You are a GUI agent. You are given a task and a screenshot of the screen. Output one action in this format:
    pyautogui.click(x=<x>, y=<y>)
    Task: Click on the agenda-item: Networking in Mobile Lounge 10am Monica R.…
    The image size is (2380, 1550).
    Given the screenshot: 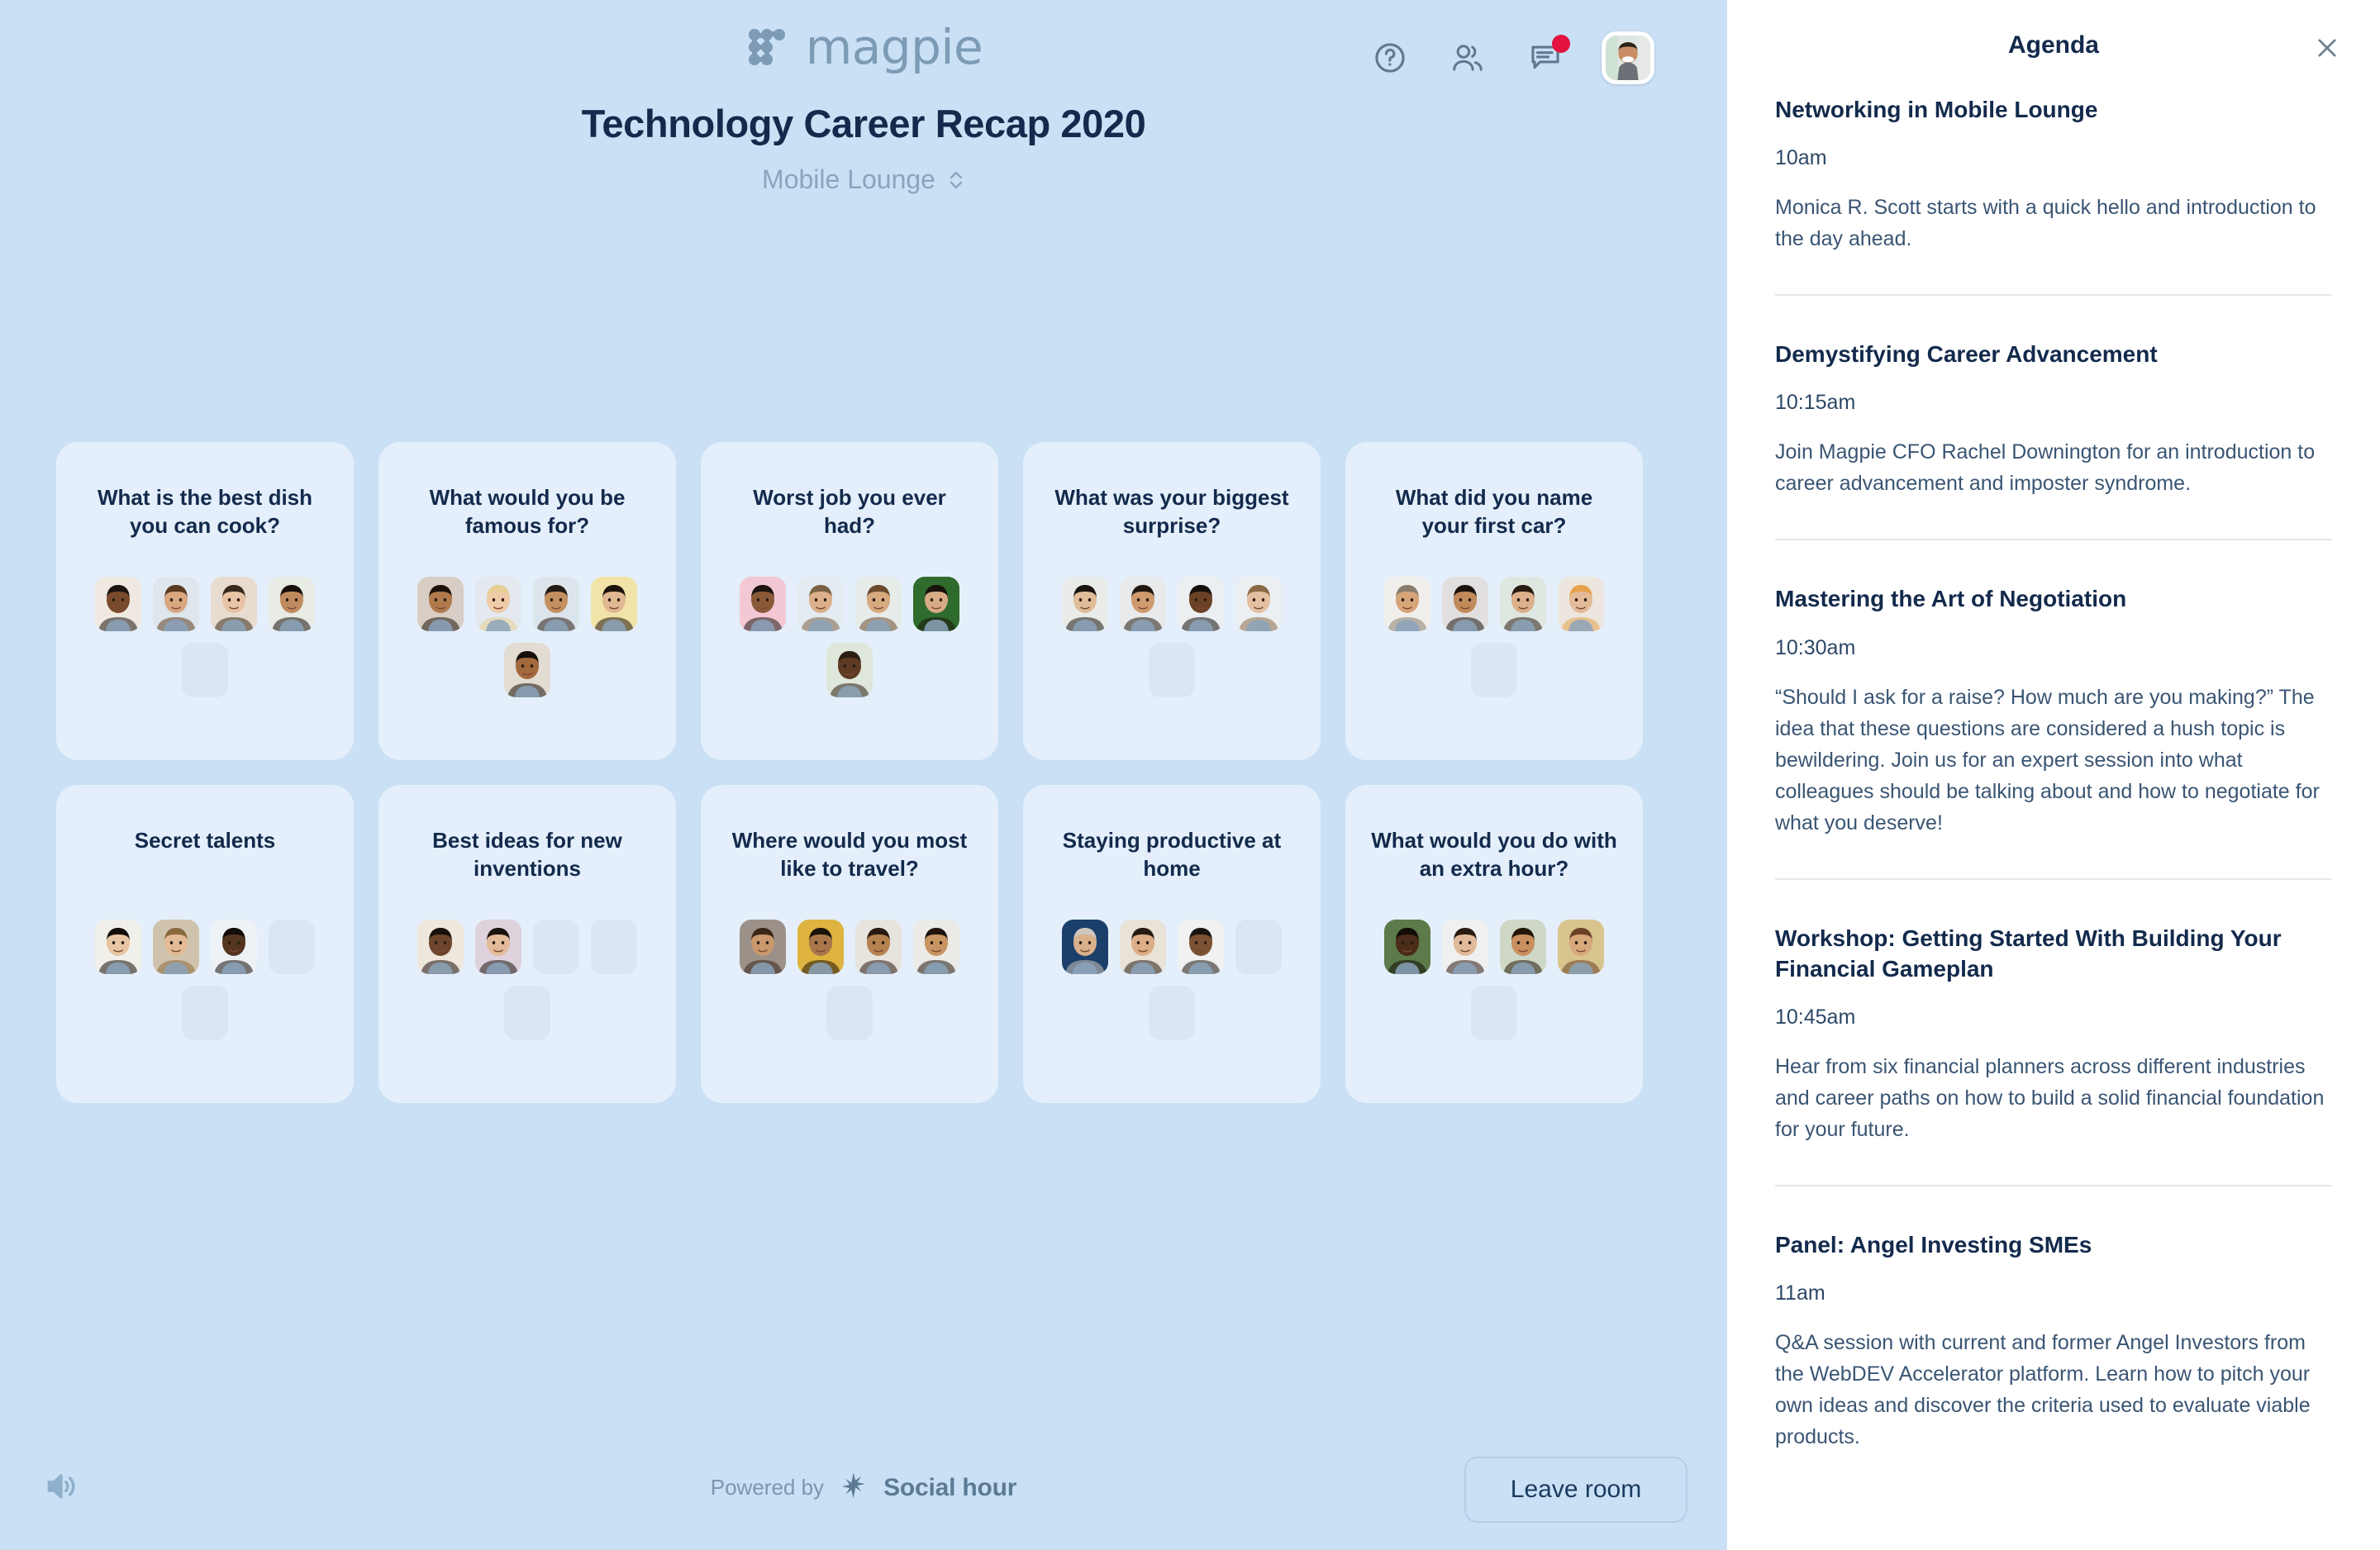 What is the action you would take?
    pyautogui.click(x=2053, y=172)
    